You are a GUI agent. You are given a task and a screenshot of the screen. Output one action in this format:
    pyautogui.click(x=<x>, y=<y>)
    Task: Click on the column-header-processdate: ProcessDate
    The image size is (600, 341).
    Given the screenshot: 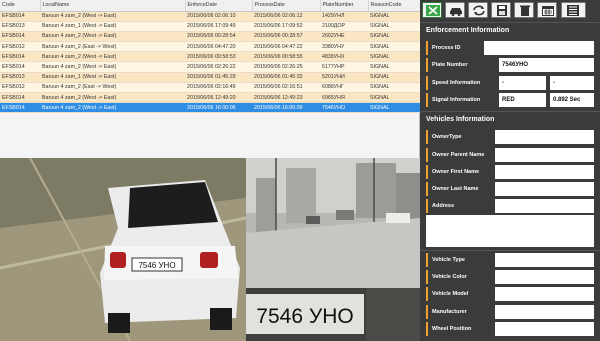 What is the action you would take?
    pyautogui.click(x=286, y=6)
    